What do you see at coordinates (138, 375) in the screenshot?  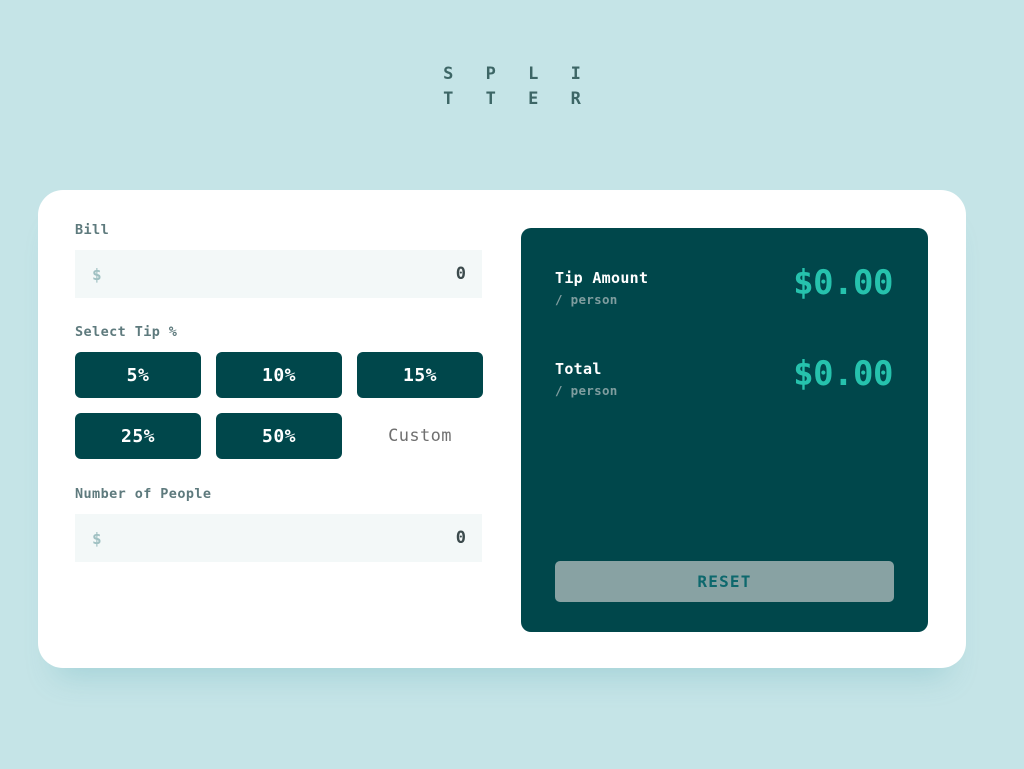 I see `tip-option-5: 5%` at bounding box center [138, 375].